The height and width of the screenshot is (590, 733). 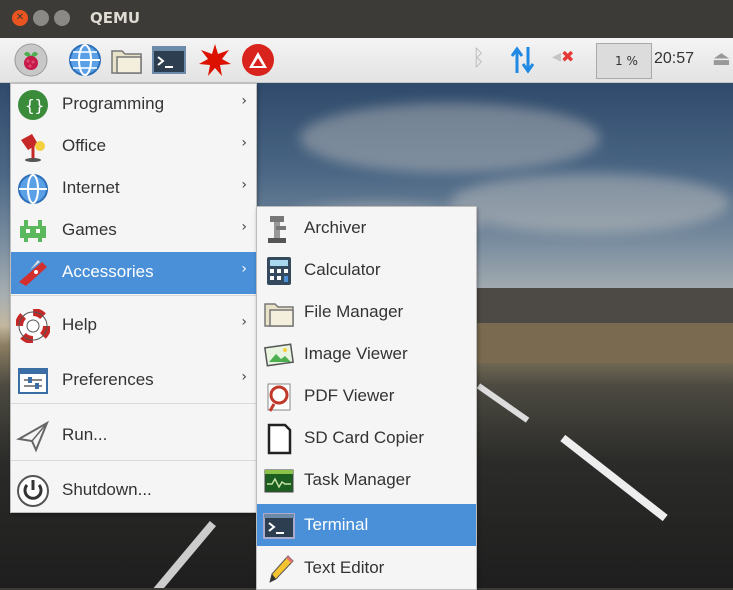 I want to click on menu-item-accessories: Accessories ›, so click(x=133, y=273).